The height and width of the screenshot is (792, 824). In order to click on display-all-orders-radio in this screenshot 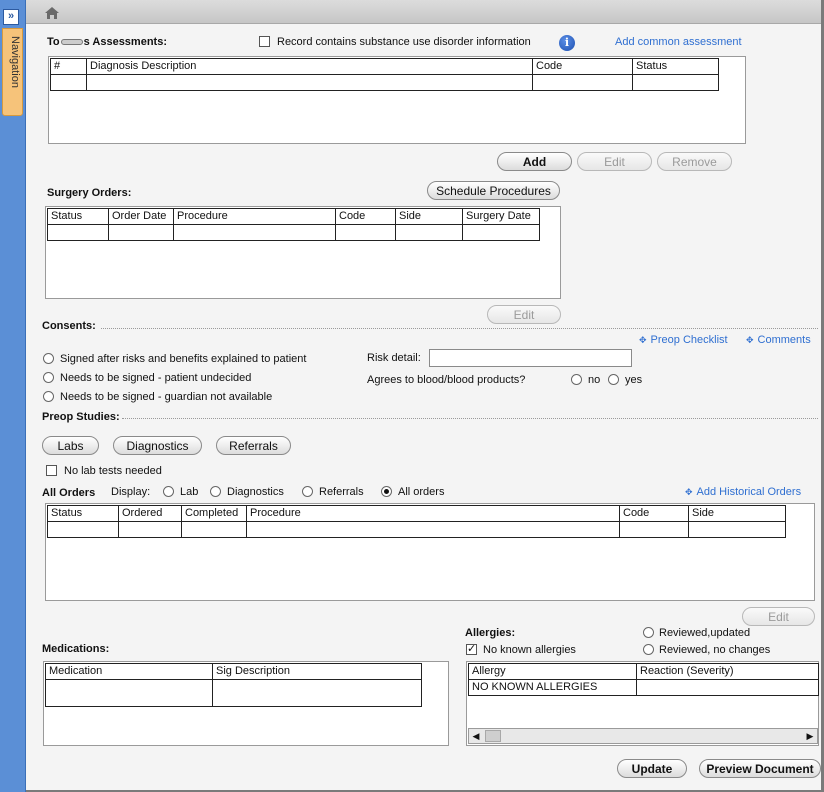, I will do `click(386, 491)`.